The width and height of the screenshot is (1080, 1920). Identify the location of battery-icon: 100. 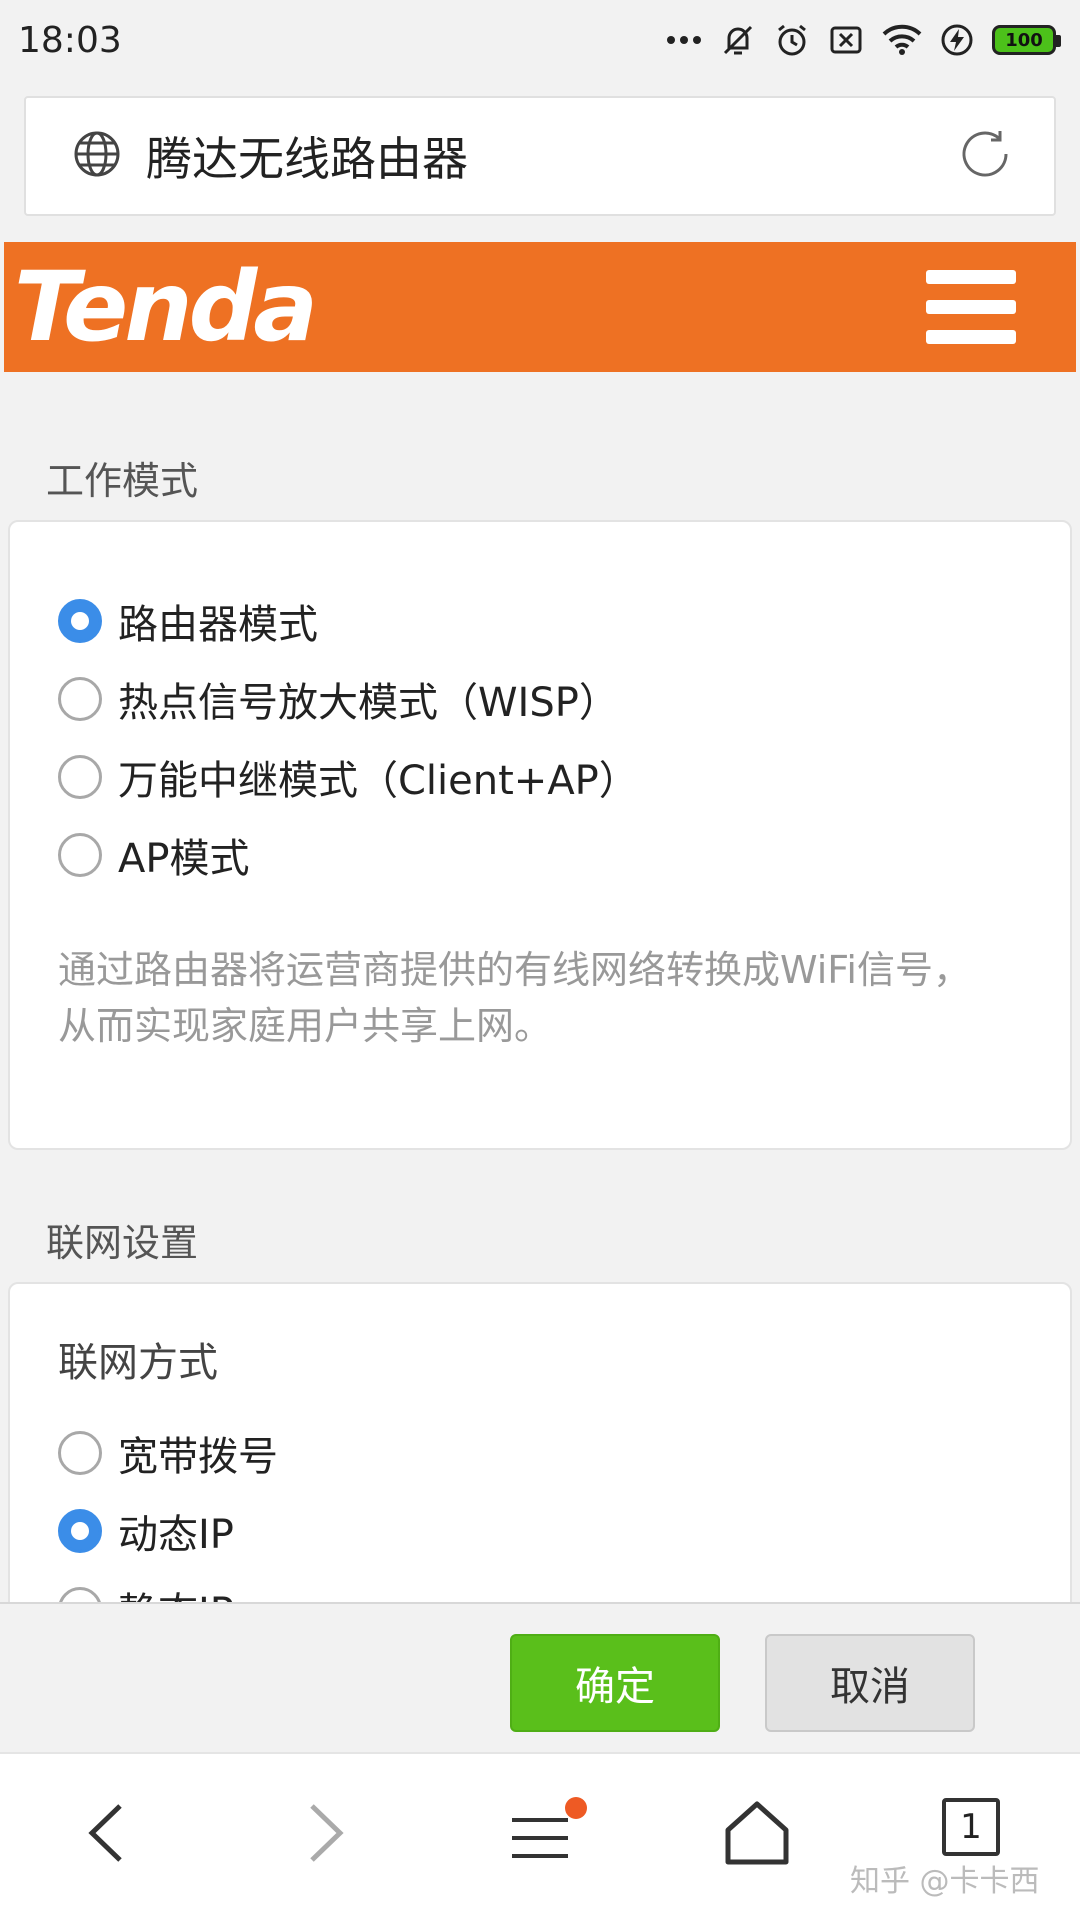
(1026, 40).